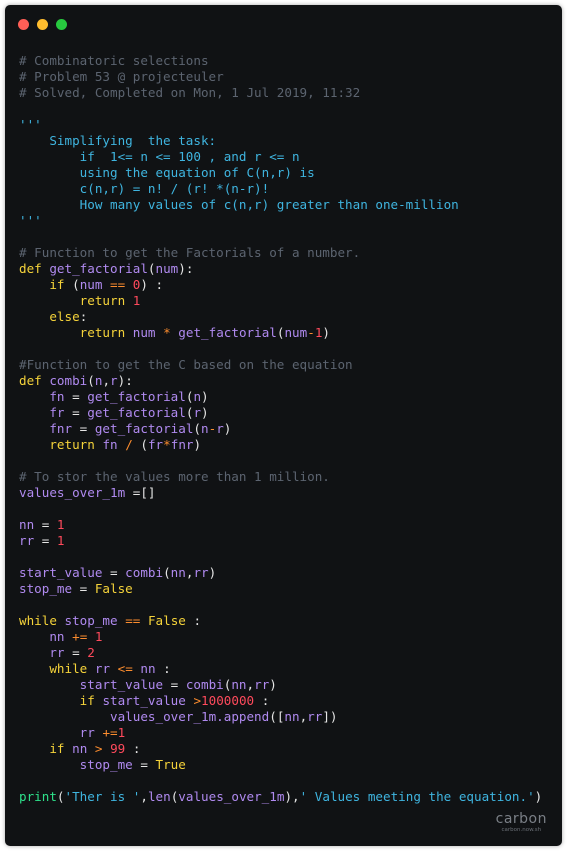 The height and width of the screenshot is (857, 572). I want to click on maximize-dot-icon, so click(61, 24).